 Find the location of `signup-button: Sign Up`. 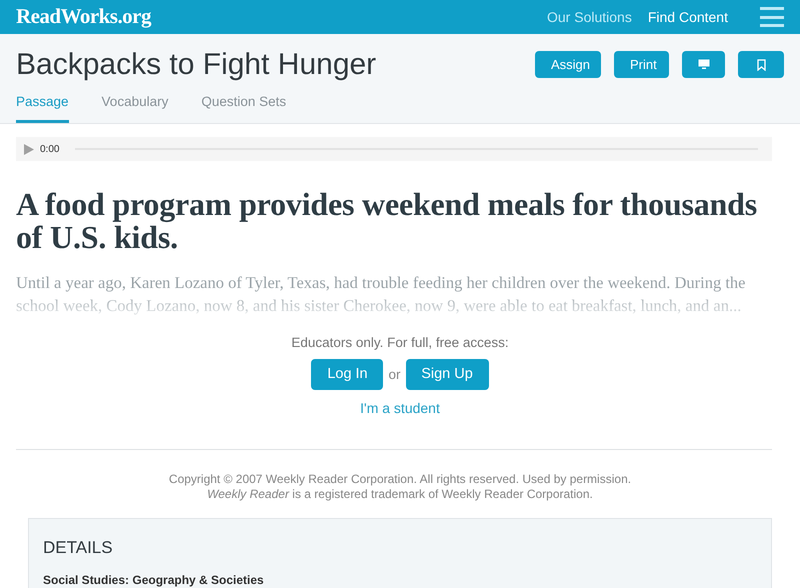

signup-button: Sign Up is located at coordinates (447, 374).